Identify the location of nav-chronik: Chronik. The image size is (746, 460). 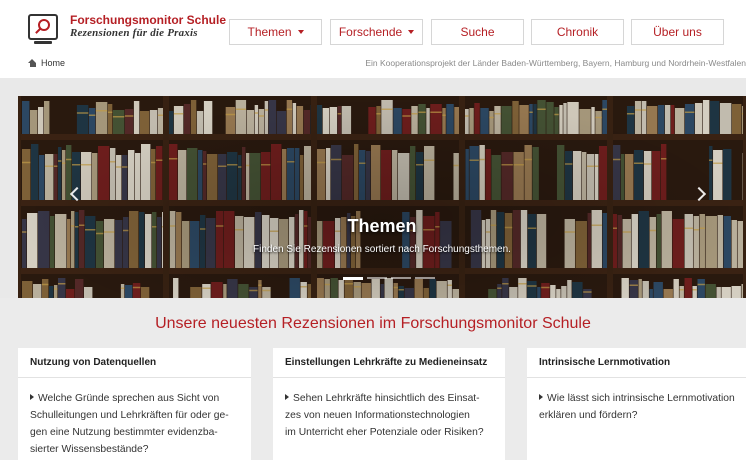
(577, 32).